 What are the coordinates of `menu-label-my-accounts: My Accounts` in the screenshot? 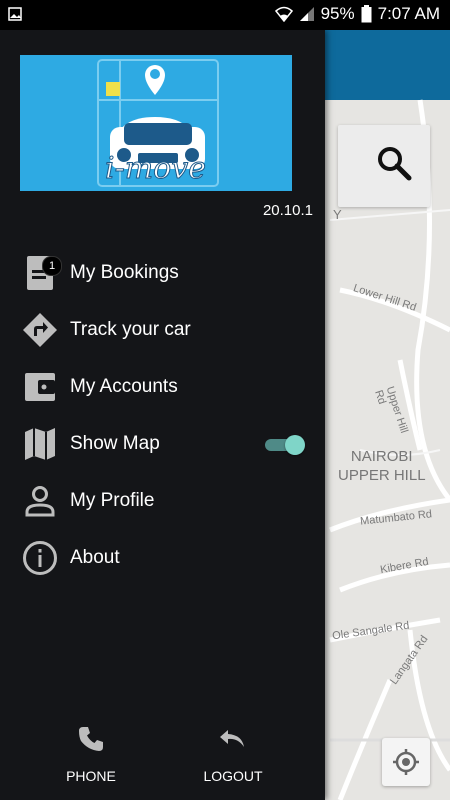 It's located at (124, 386).